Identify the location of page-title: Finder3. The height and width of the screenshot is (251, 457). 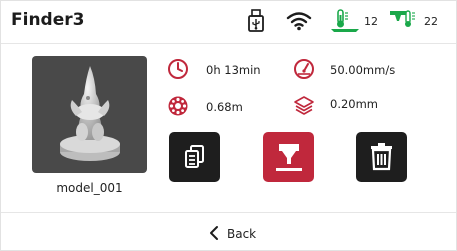
(48, 20).